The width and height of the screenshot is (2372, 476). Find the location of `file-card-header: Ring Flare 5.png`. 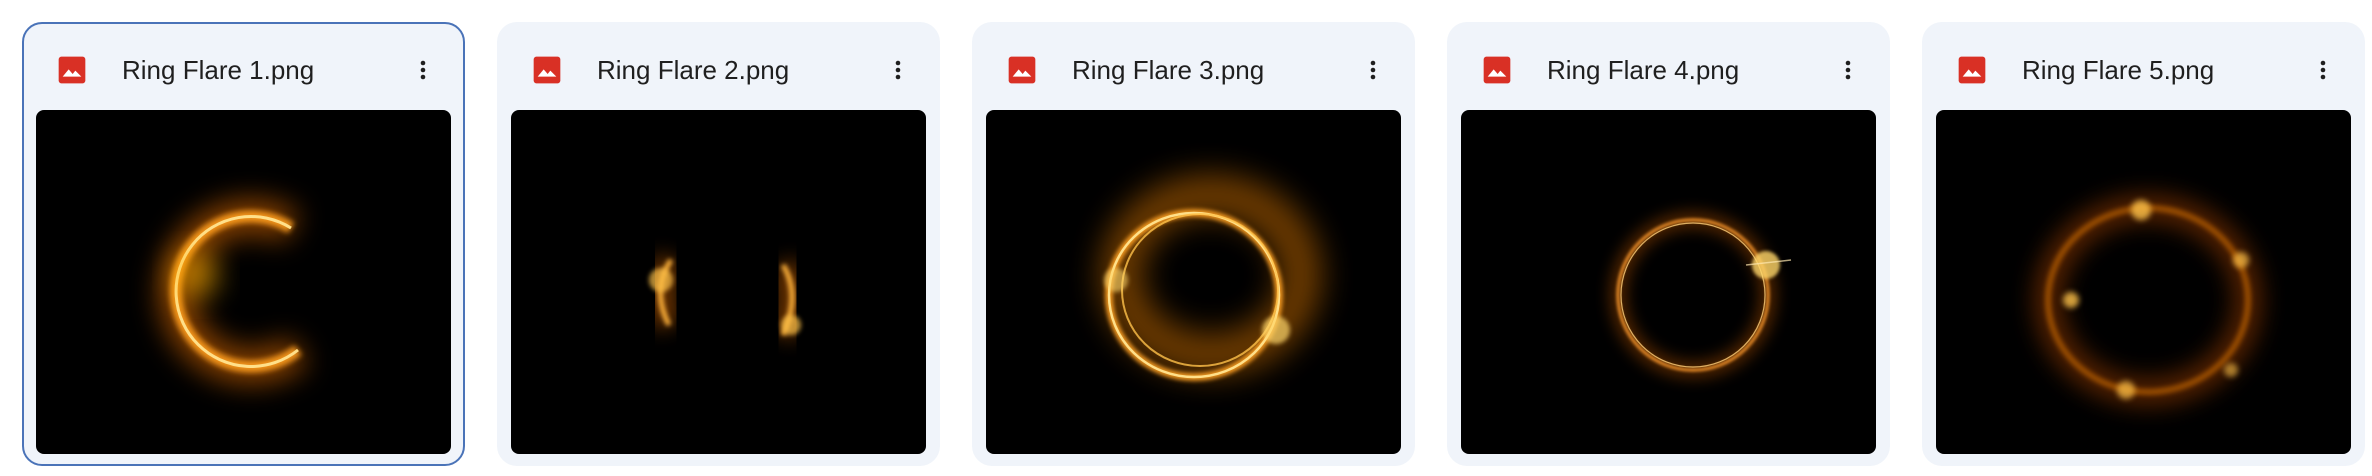

file-card-header: Ring Flare 5.png is located at coordinates (2143, 67).